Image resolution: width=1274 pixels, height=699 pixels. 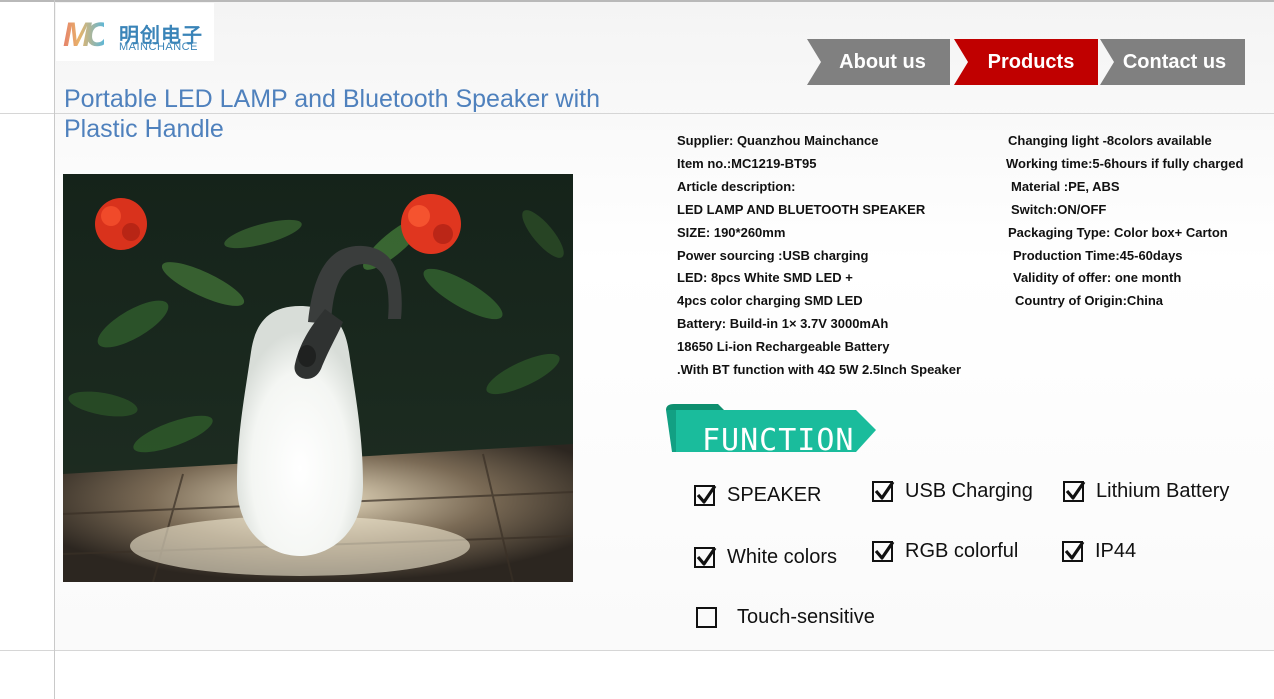 I want to click on feature-item: Lithium Battery, so click(x=1146, y=491).